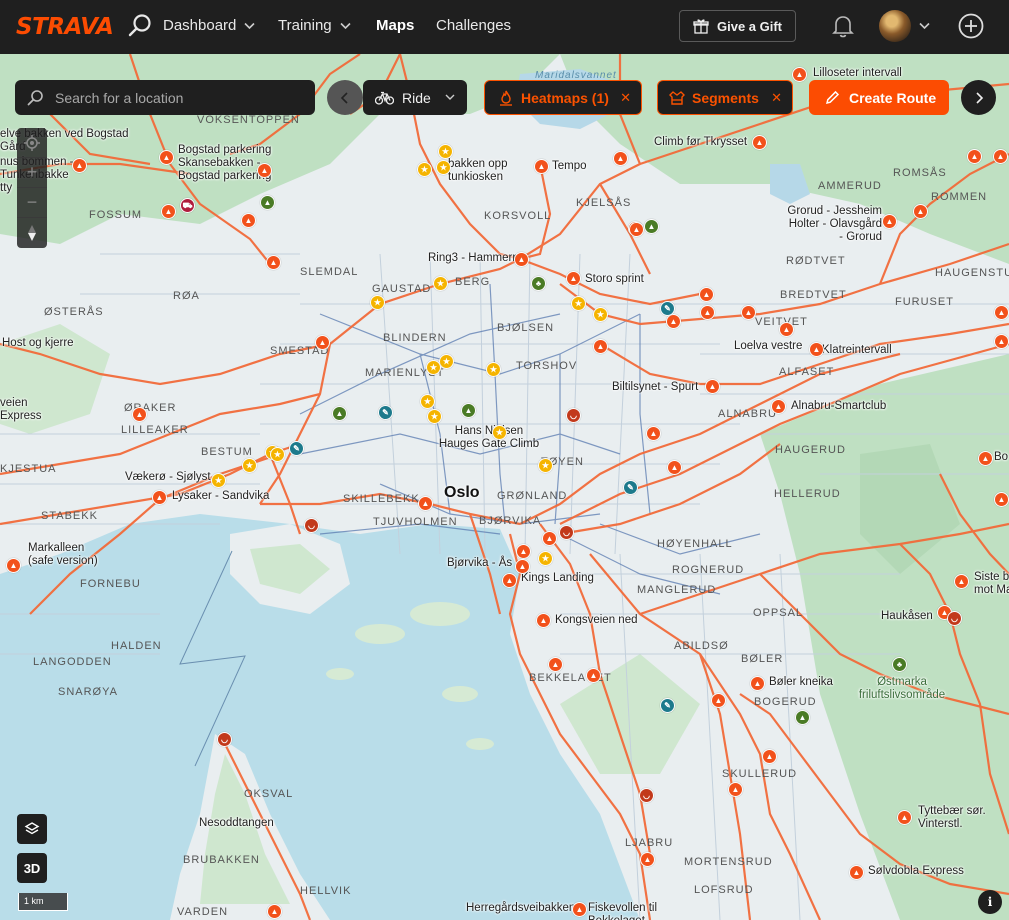 This screenshot has width=1009, height=920. Describe the element at coordinates (991, 584) in the screenshot. I see `segment-label: Siste b mot Ma` at that location.